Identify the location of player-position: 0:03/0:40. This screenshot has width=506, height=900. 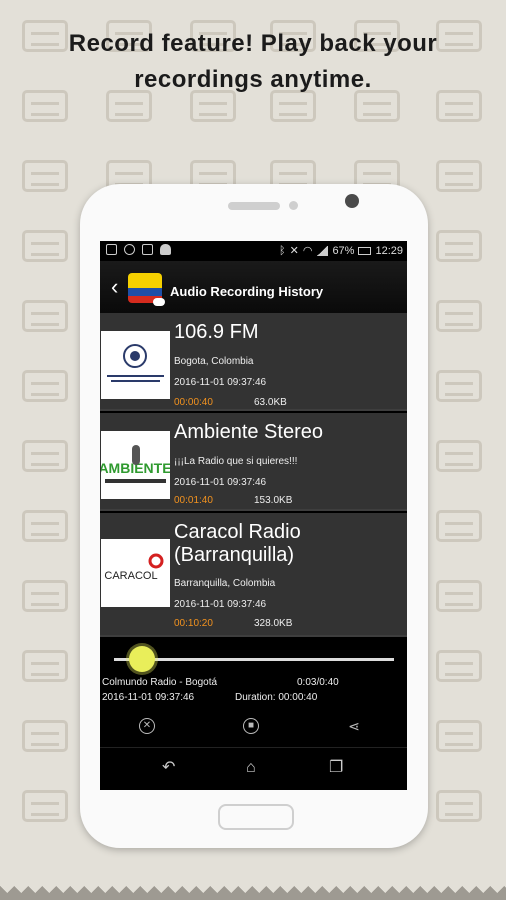
(318, 682).